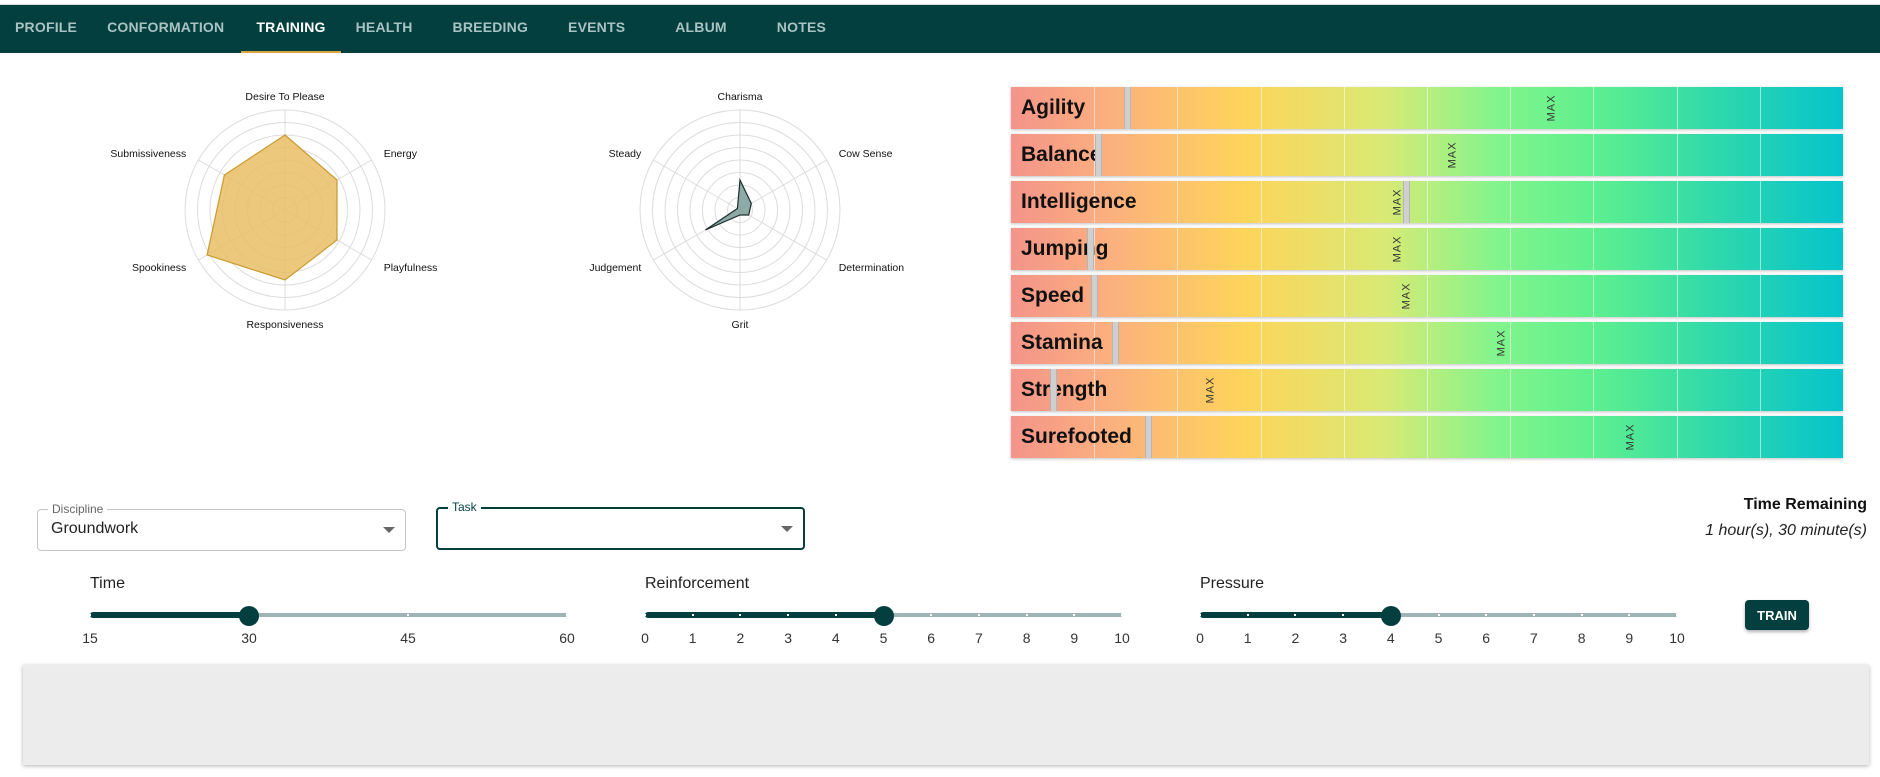 The height and width of the screenshot is (777, 1880). What do you see at coordinates (645, 638) in the screenshot?
I see `slider-tick-label: 0` at bounding box center [645, 638].